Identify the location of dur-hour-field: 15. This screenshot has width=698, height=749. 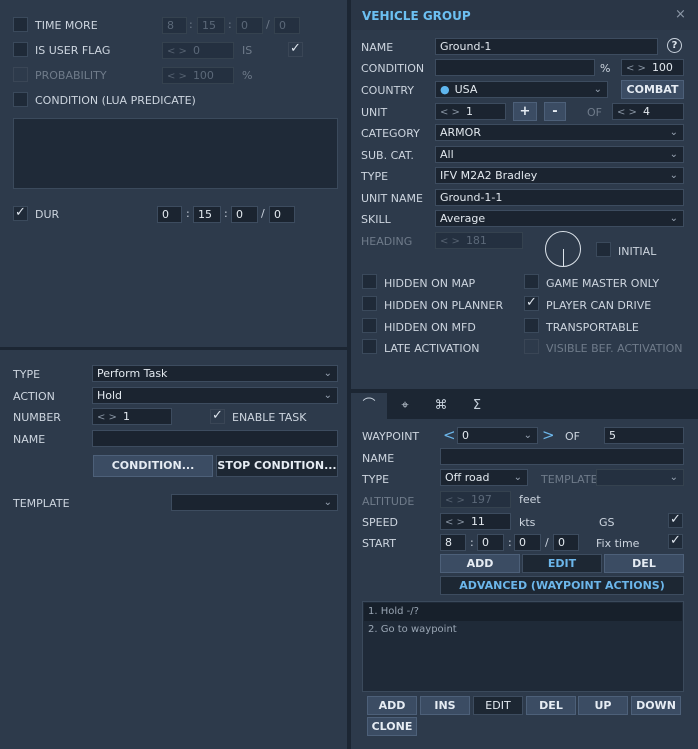
(207, 214).